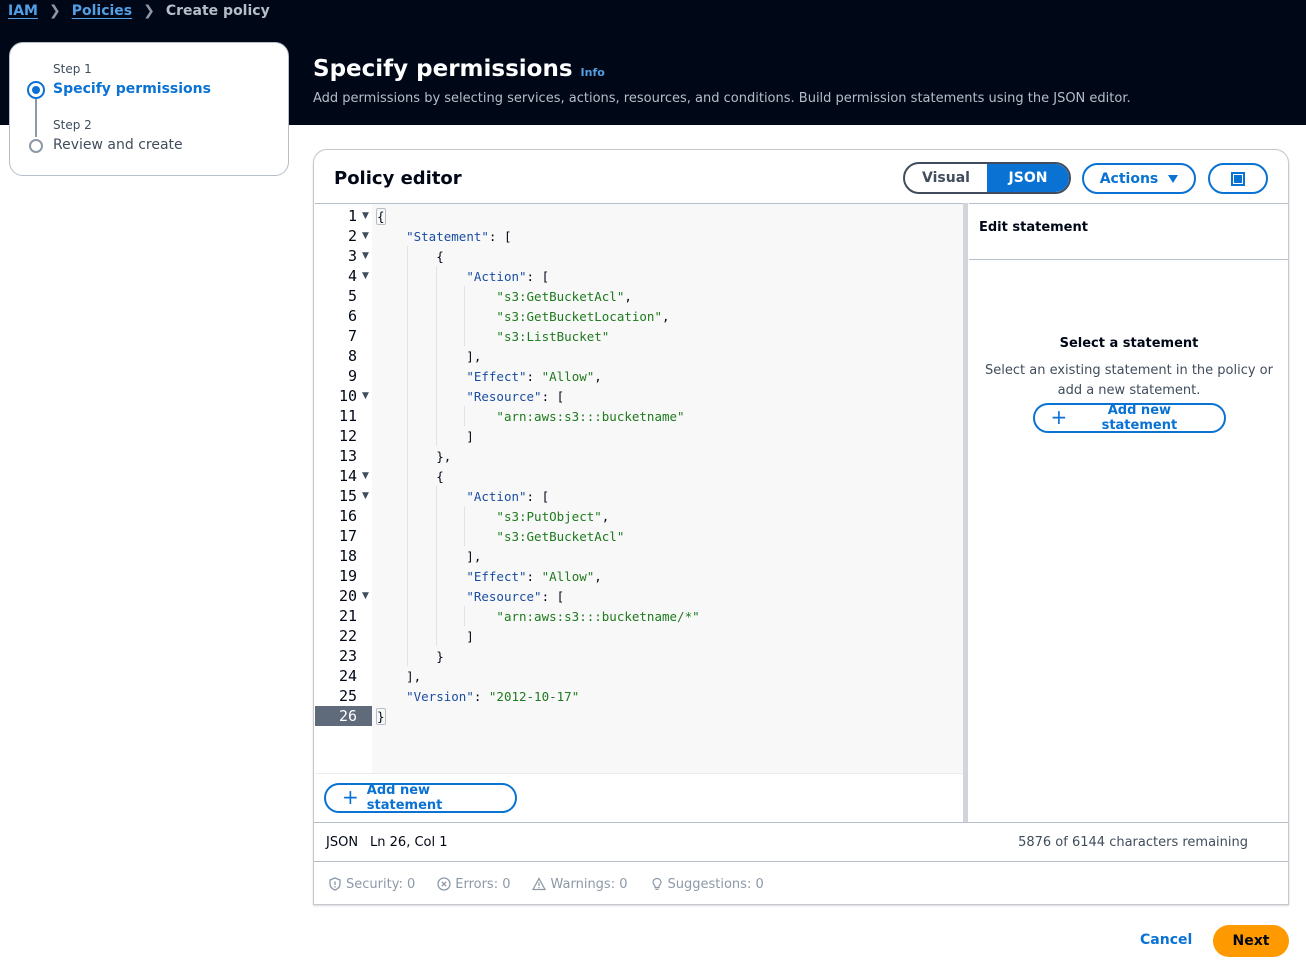 The height and width of the screenshot is (980, 1306). What do you see at coordinates (639, 516) in the screenshot?
I see `code-line: 16 "s3:PutObject",` at bounding box center [639, 516].